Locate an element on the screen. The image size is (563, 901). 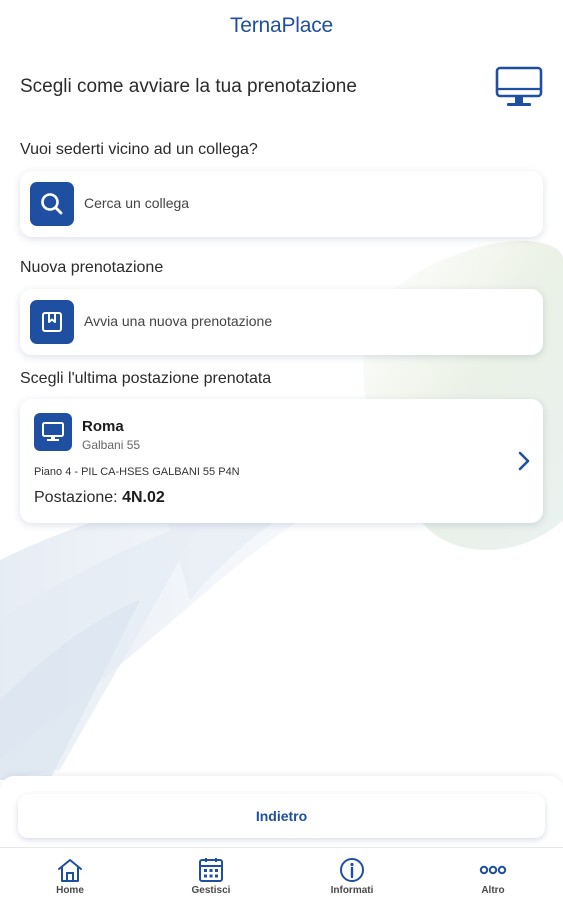
monitor-icon is located at coordinates (519, 88).